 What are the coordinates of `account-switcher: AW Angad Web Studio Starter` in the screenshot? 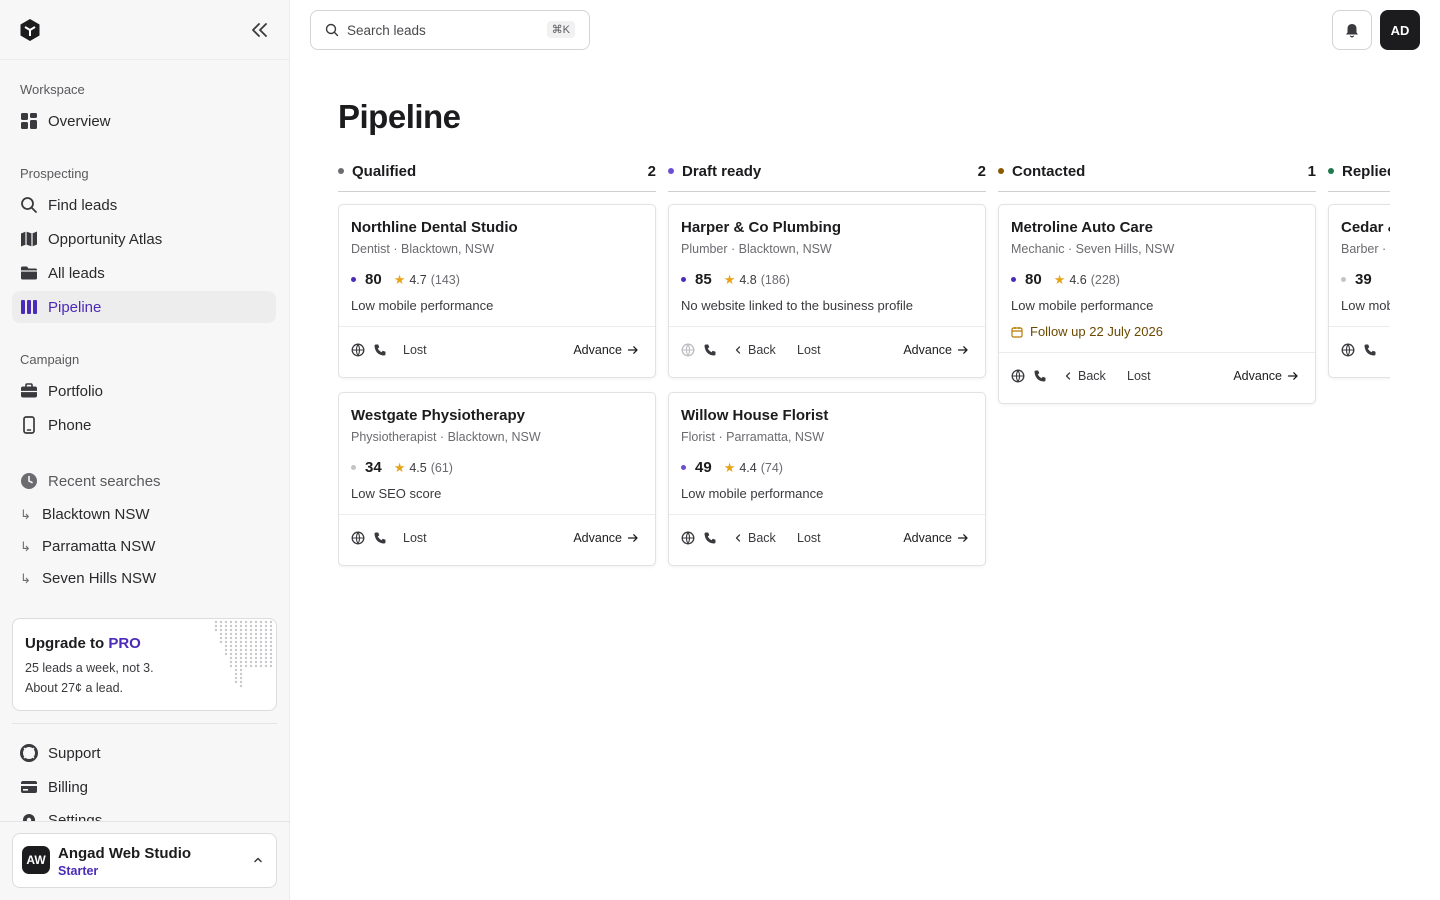 It's located at (144, 860).